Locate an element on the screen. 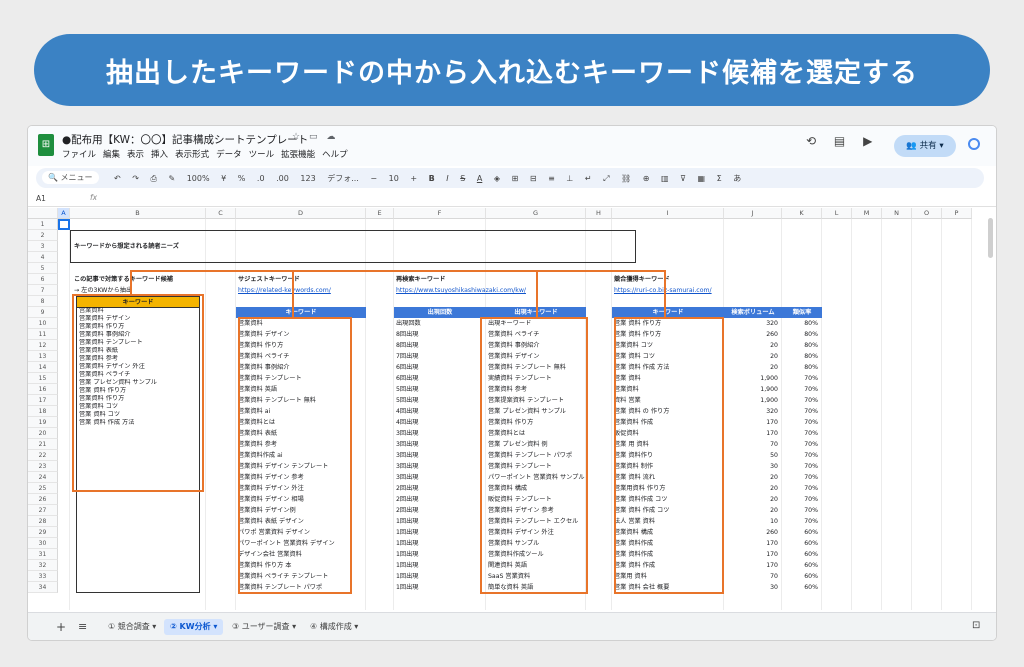  row-header: 13 is located at coordinates (43, 356).